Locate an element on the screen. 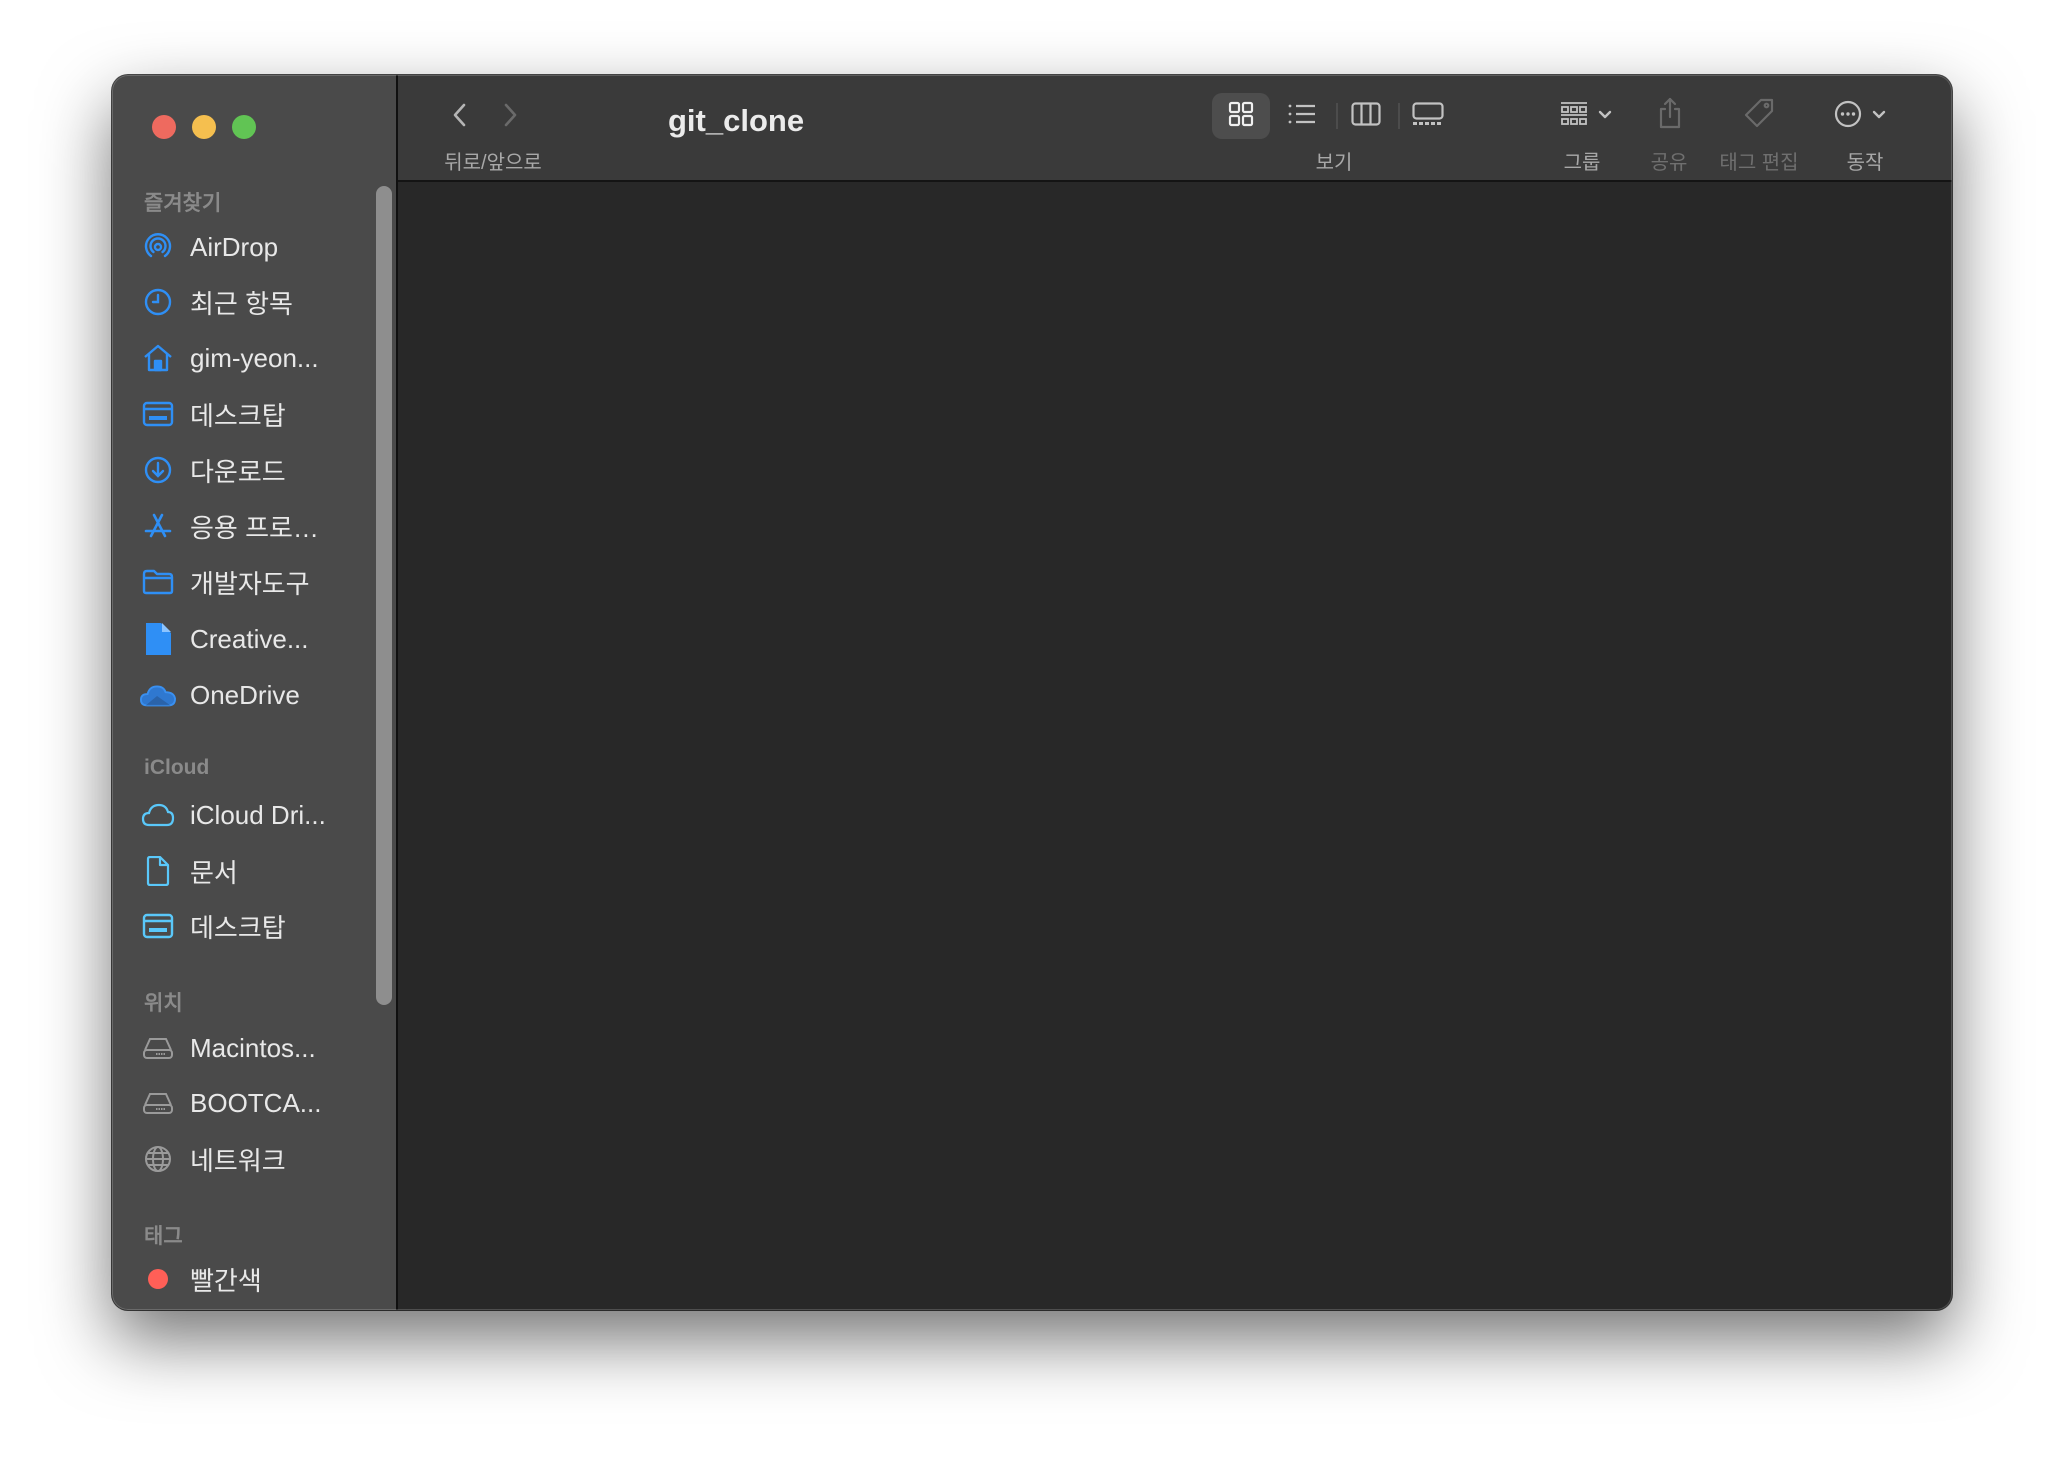 This screenshot has height=1458, width=2064. view-icon-button is located at coordinates (1241, 116).